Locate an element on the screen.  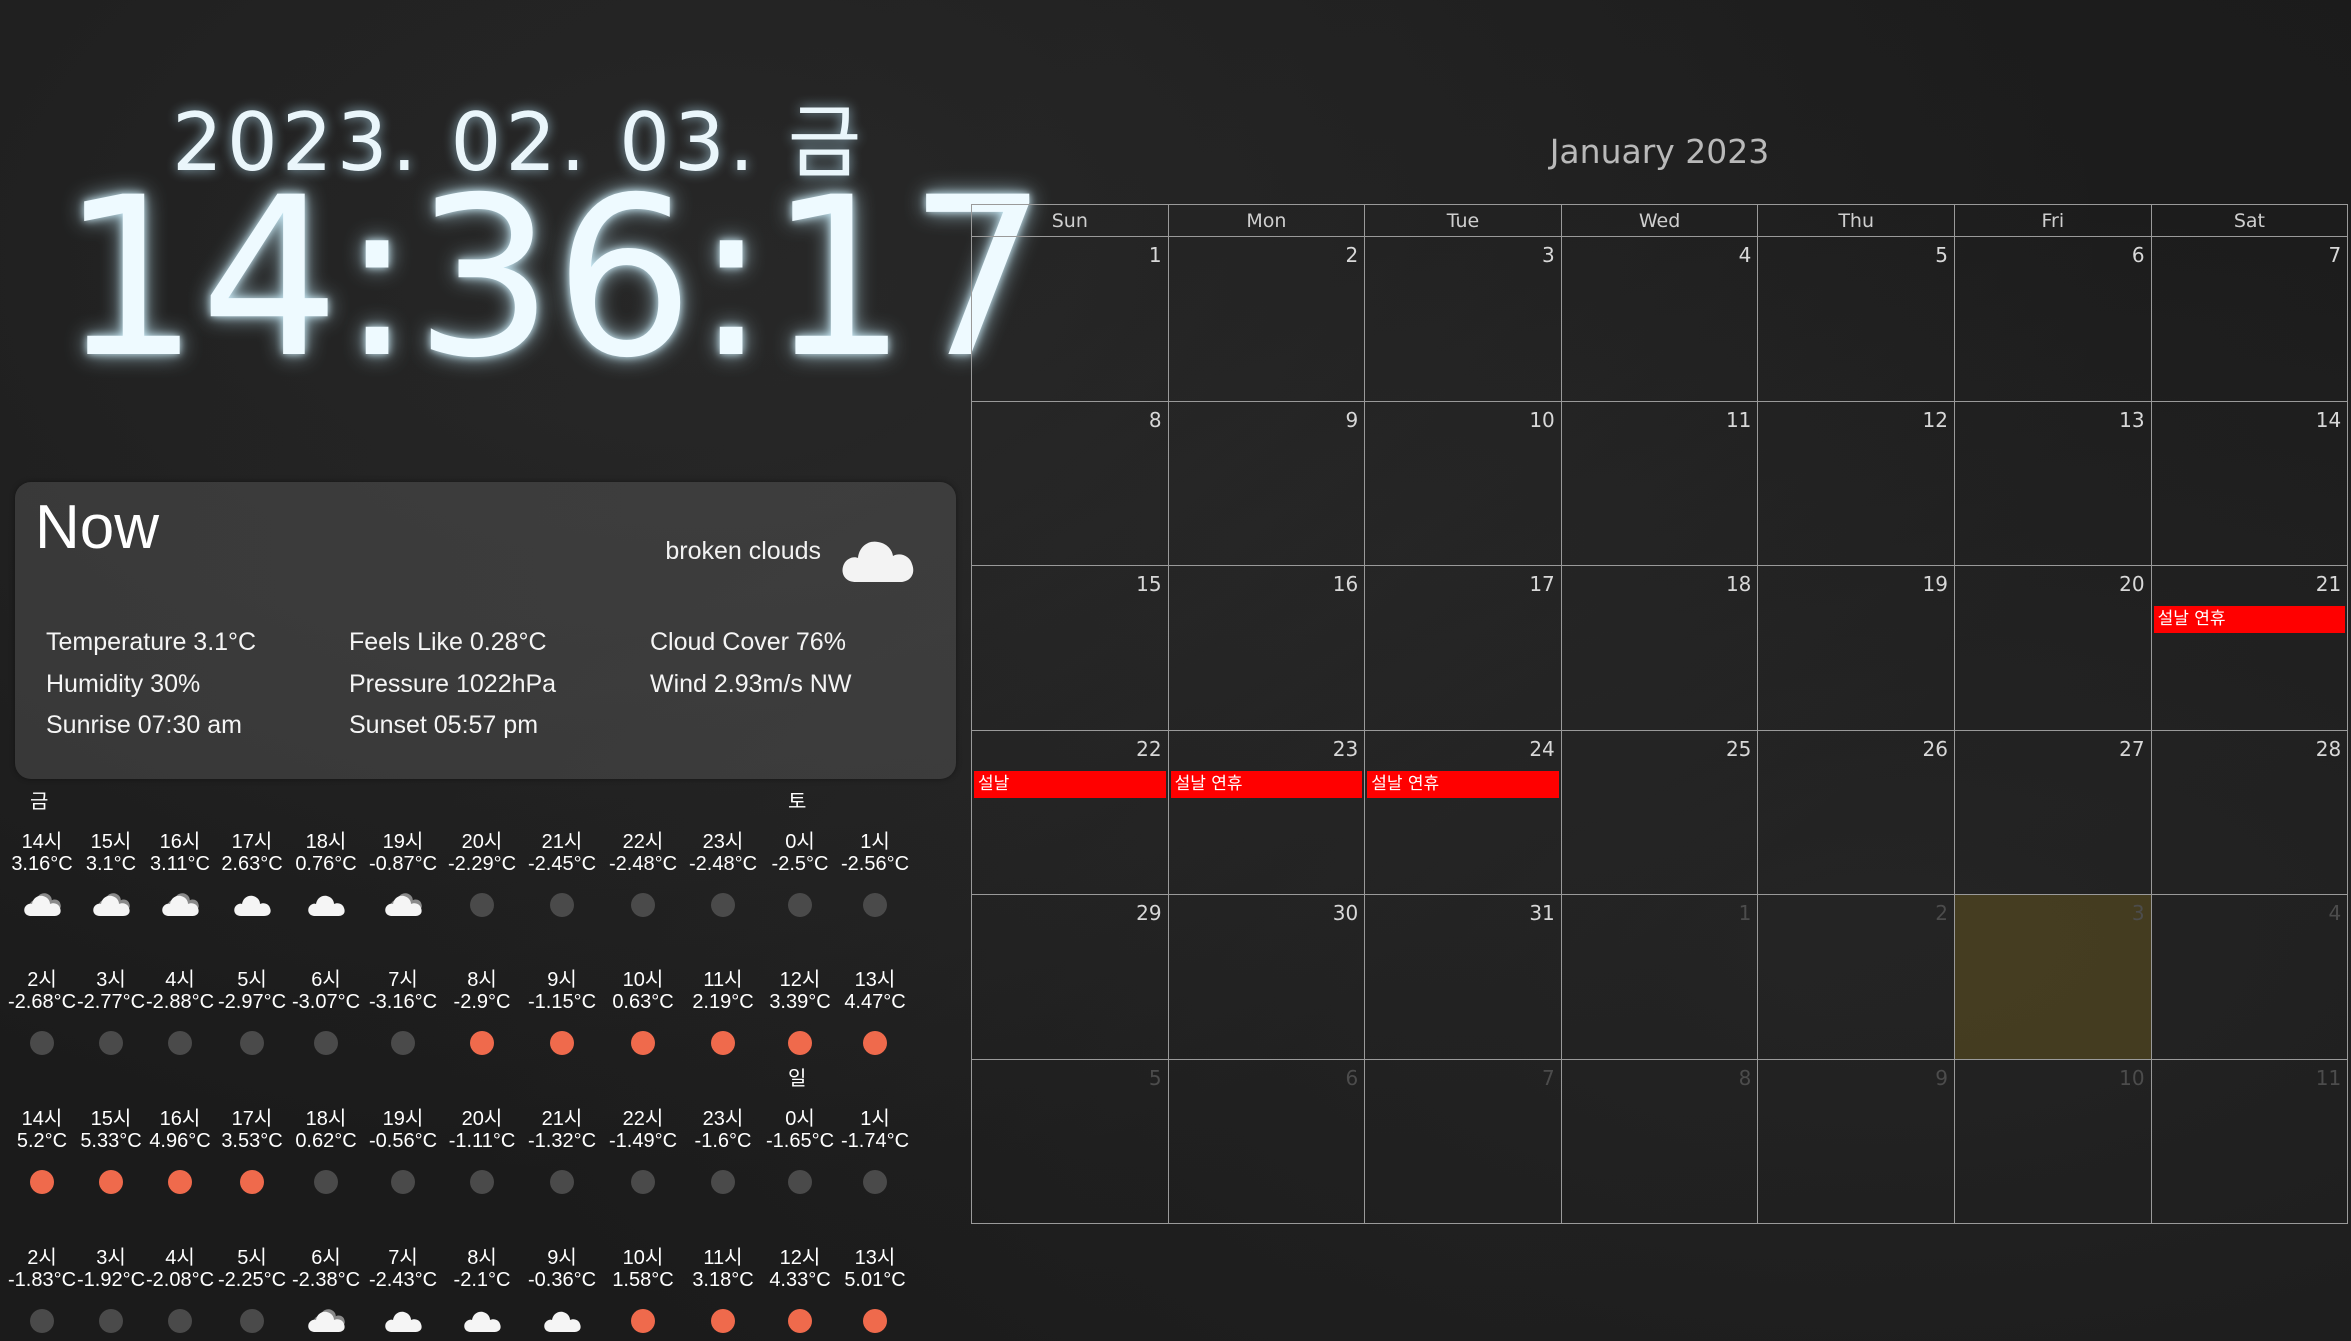
day-number: 7 is located at coordinates (2335, 255).